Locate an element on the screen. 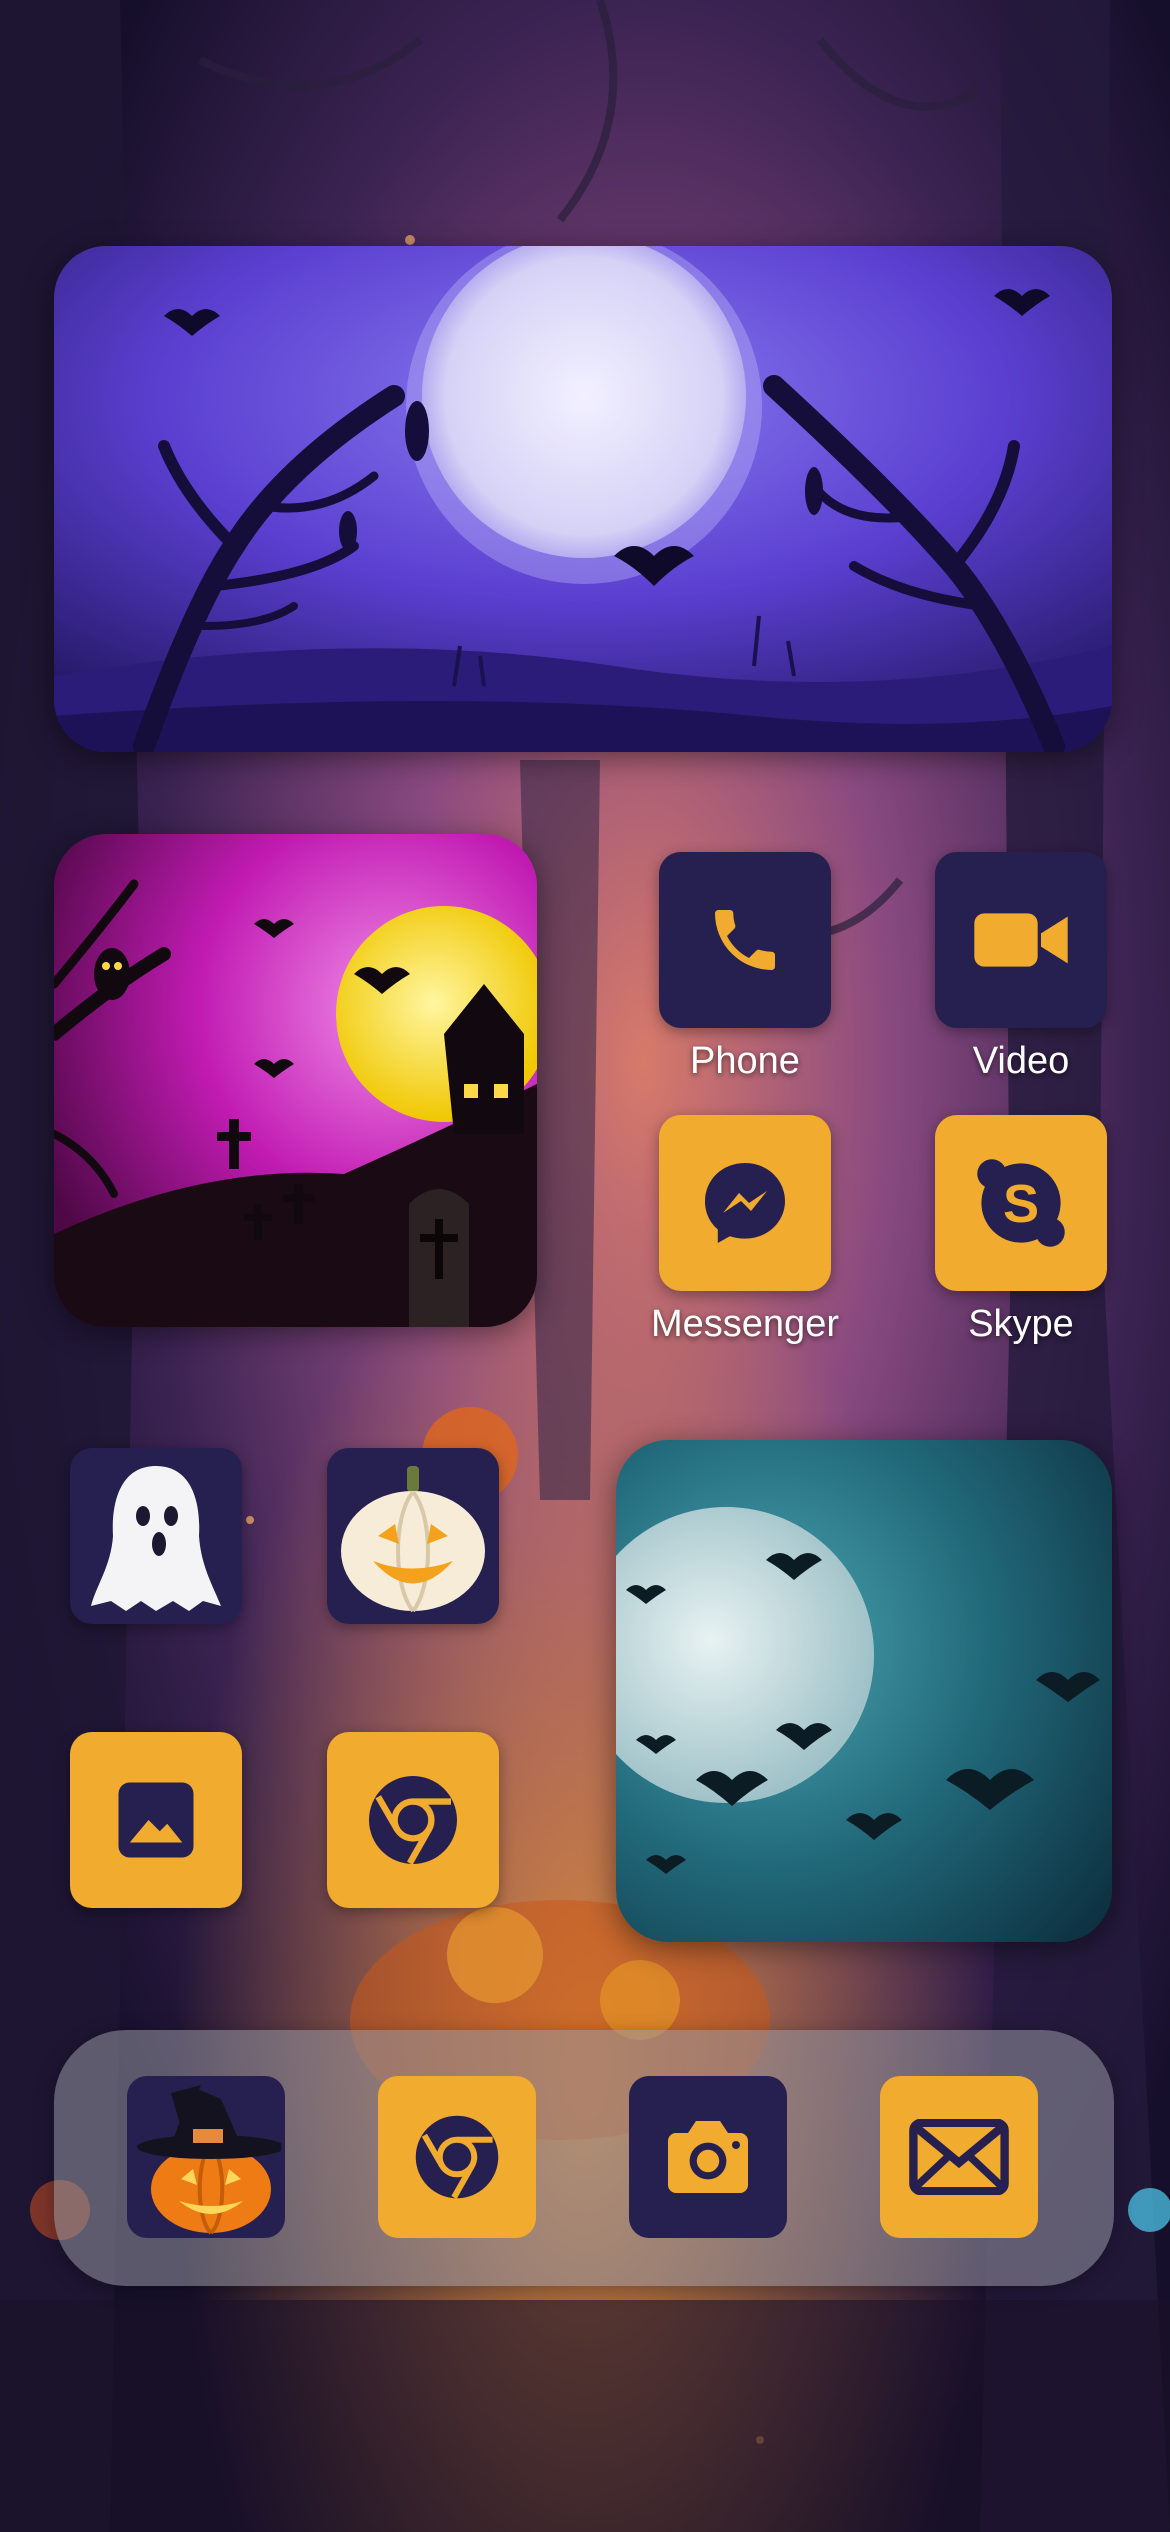 The image size is (1170, 2532). teal-moon-widget is located at coordinates (864, 1691).